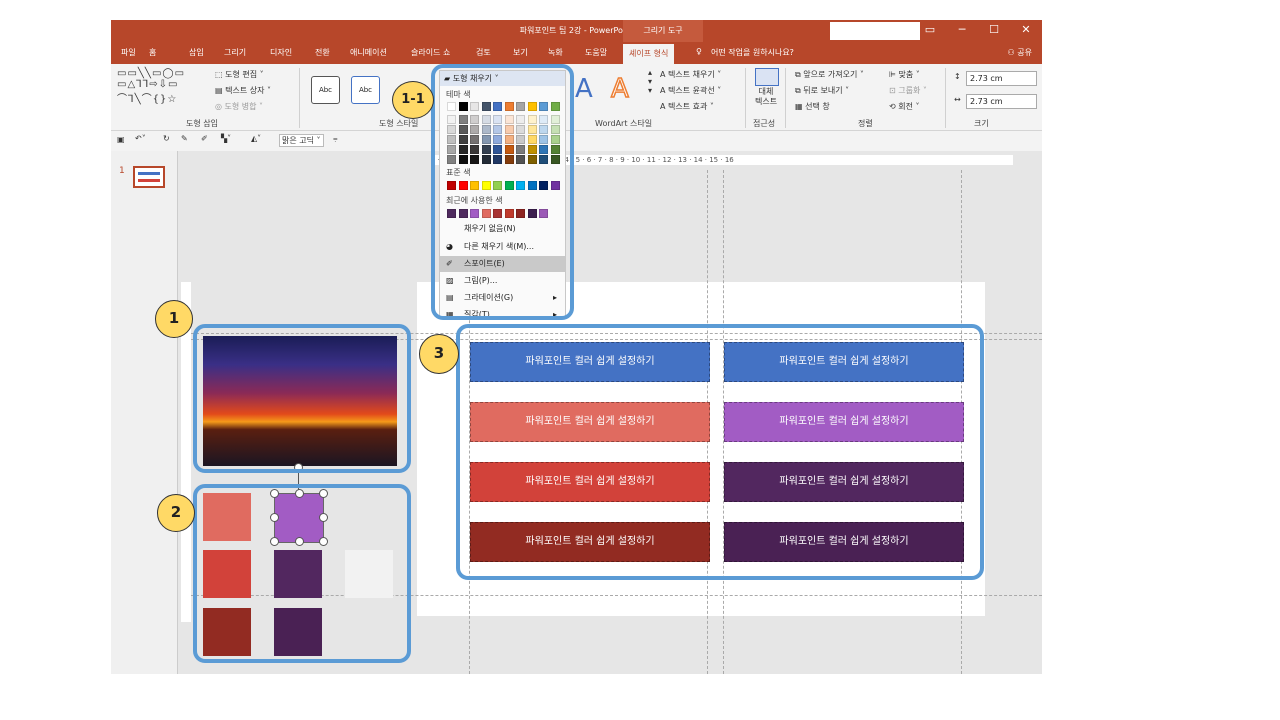 This screenshot has height=720, width=1280. What do you see at coordinates (365, 90) in the screenshot?
I see `shape-style-2: Abc` at bounding box center [365, 90].